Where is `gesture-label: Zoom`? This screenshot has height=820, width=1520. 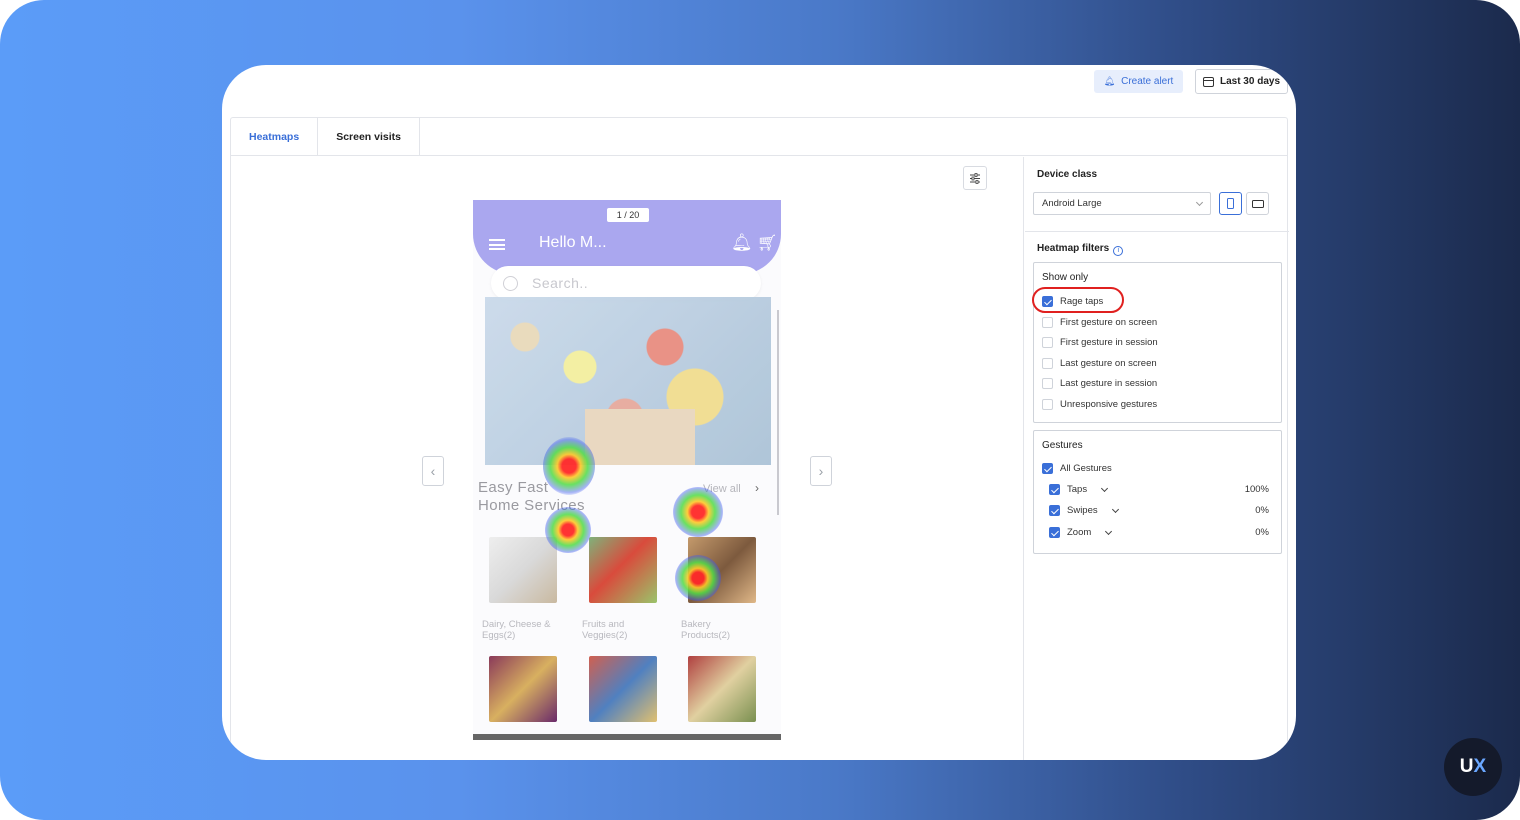 gesture-label: Zoom is located at coordinates (1079, 532).